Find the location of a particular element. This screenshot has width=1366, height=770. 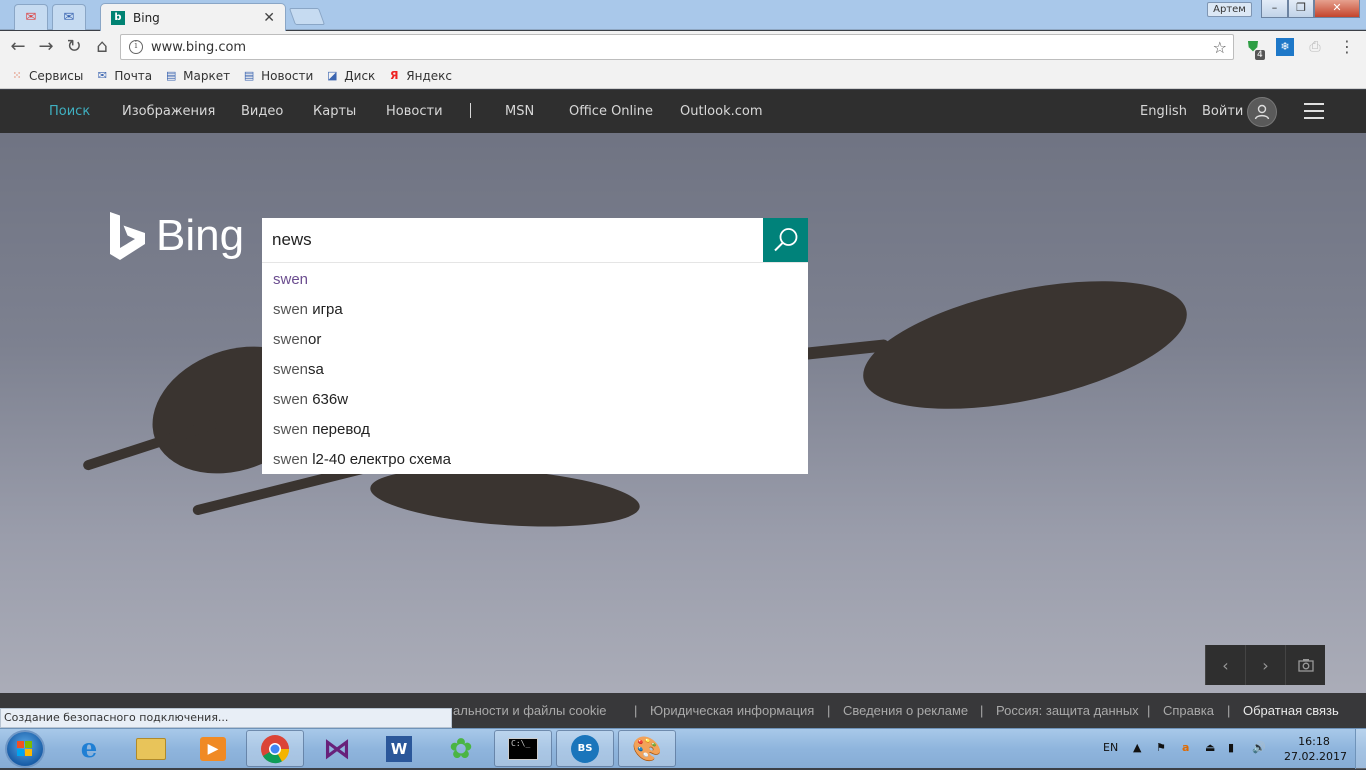

nav-office-online: Office Online is located at coordinates (611, 111).